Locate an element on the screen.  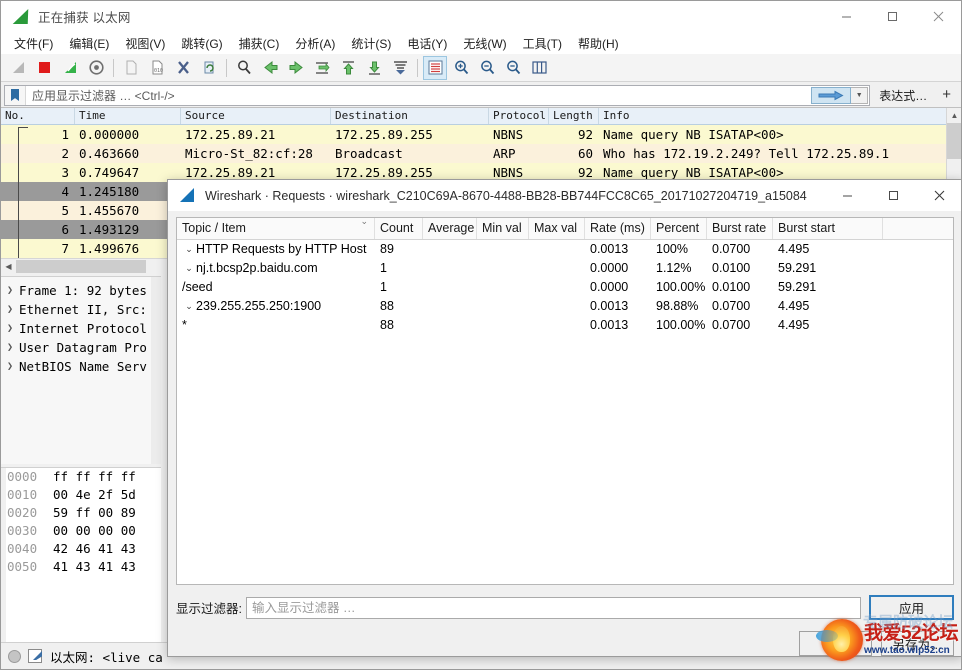
column-header-time: Time is located at coordinates (128, 116).